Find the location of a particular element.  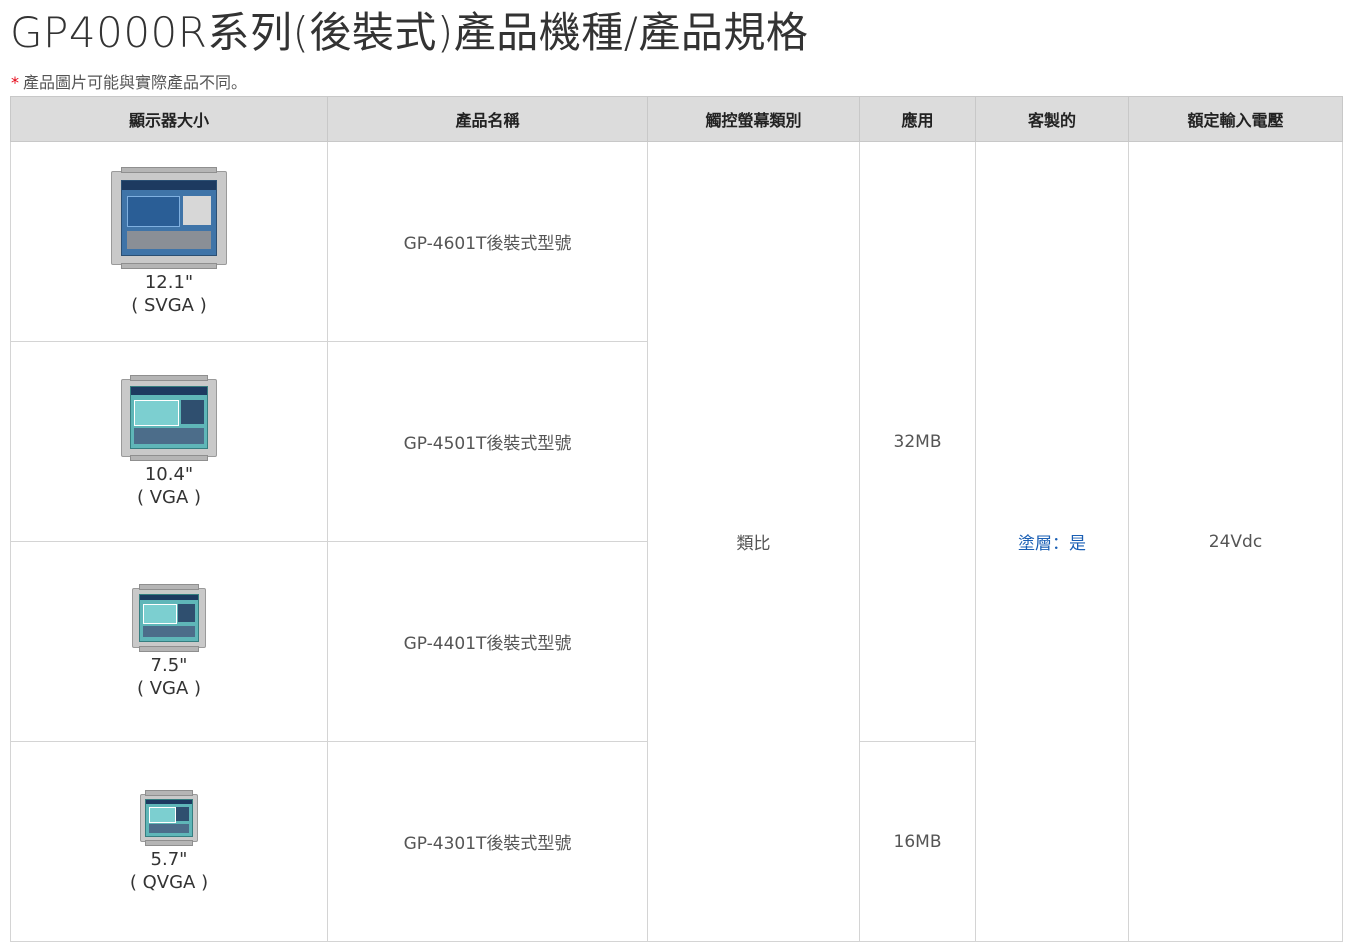

display-size-cell: 10.4" ( VGA ) is located at coordinates (169, 441).